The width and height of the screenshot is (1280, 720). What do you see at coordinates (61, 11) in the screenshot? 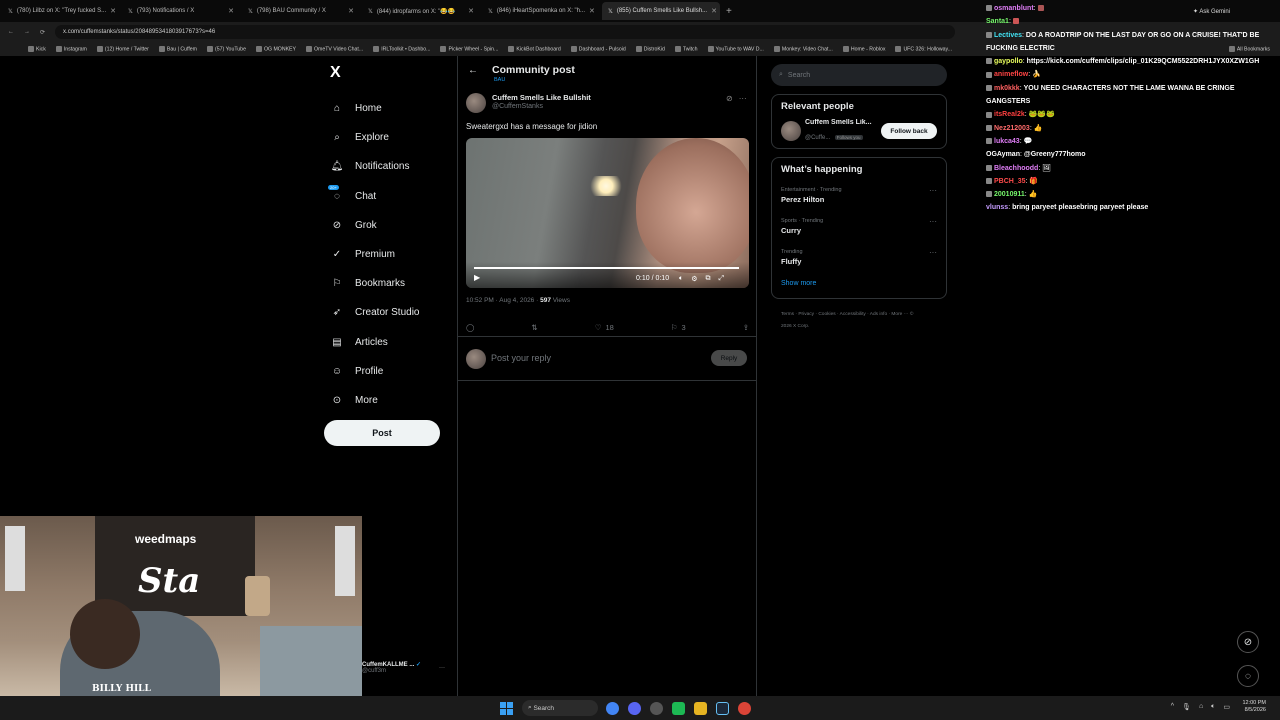
I see `browser-tab: 𝕏 (780) Lilbz on X: "Trey fucked S... ✕` at bounding box center [61, 11].